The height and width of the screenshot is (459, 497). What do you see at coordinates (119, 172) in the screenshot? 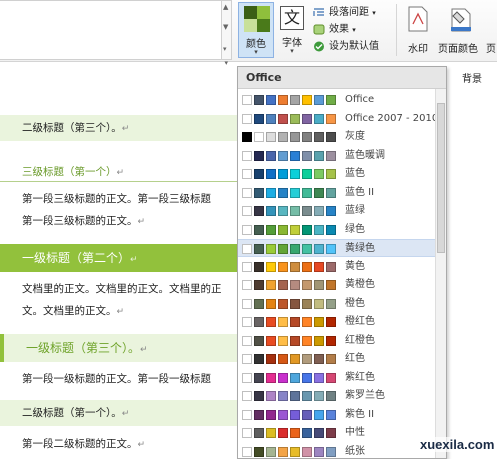
I see `heading-3: 三级标题（第一个）↵` at bounding box center [119, 172].